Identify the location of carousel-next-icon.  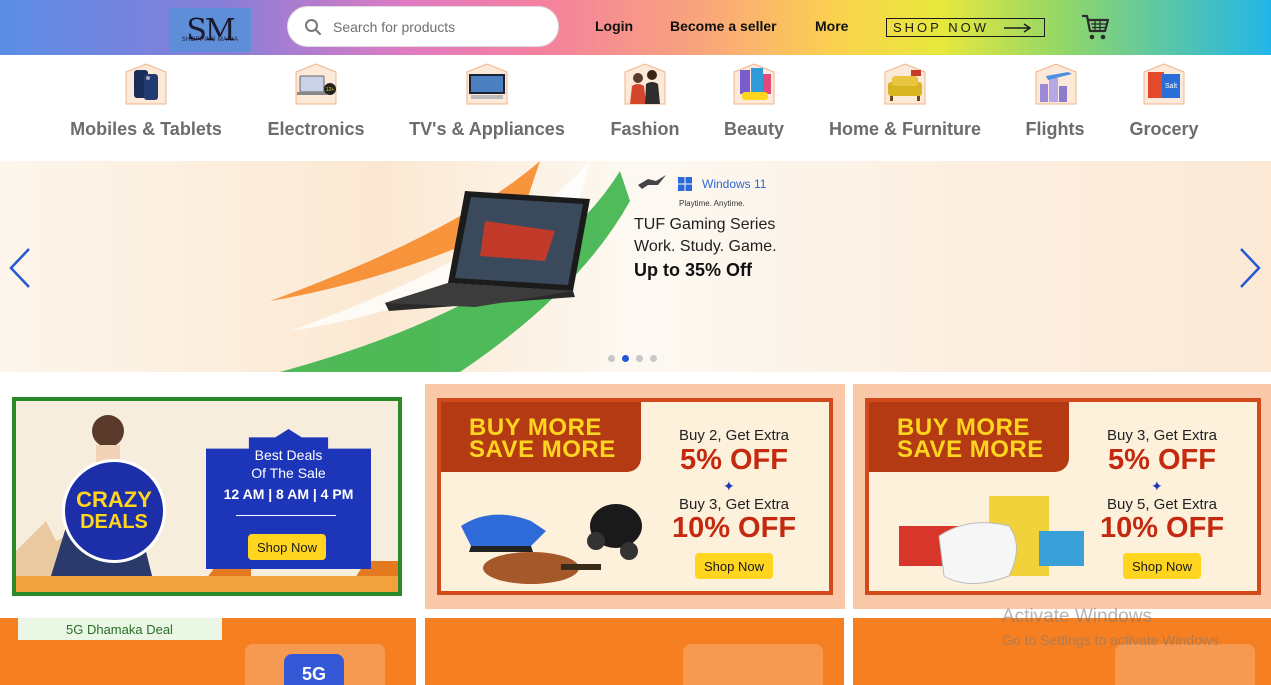
(1250, 268).